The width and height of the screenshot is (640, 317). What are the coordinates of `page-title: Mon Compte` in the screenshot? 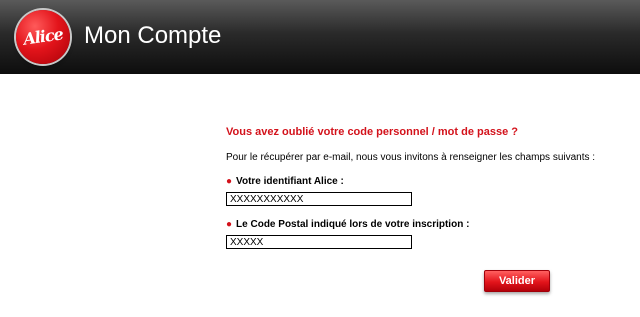 It's located at (153, 35).